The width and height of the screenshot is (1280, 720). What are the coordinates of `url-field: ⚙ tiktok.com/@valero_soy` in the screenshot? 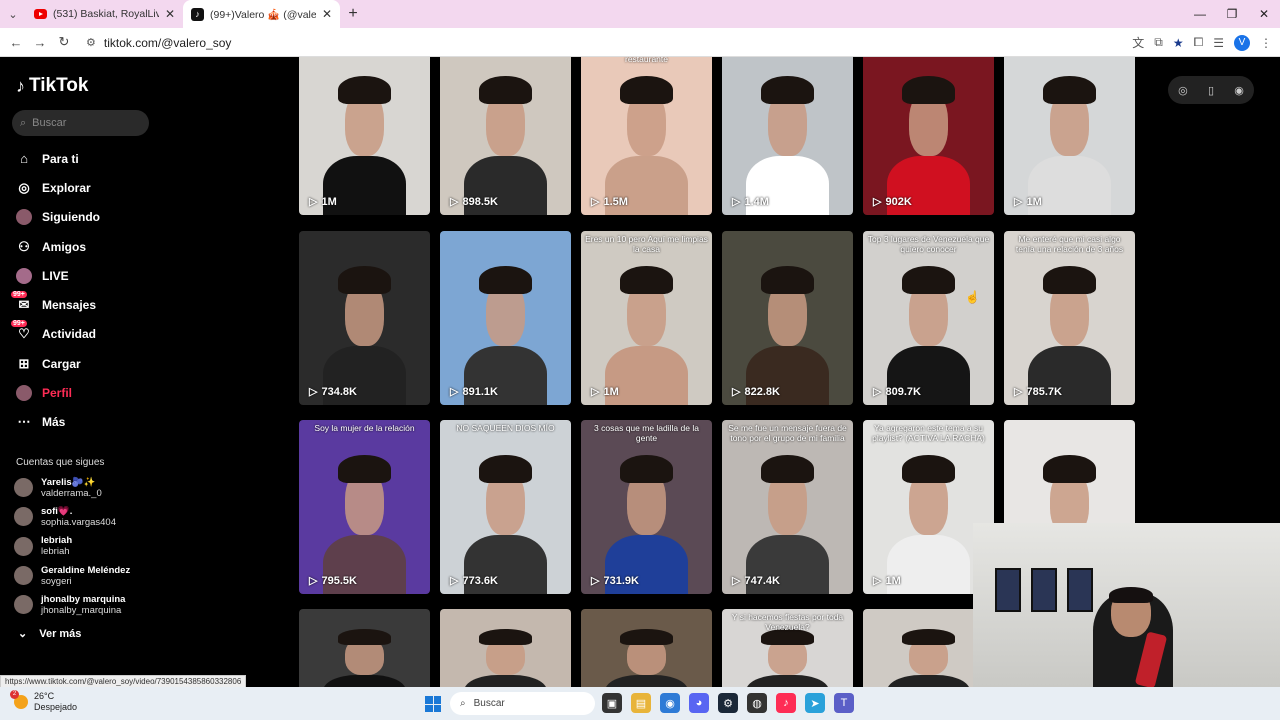 It's located at (620, 42).